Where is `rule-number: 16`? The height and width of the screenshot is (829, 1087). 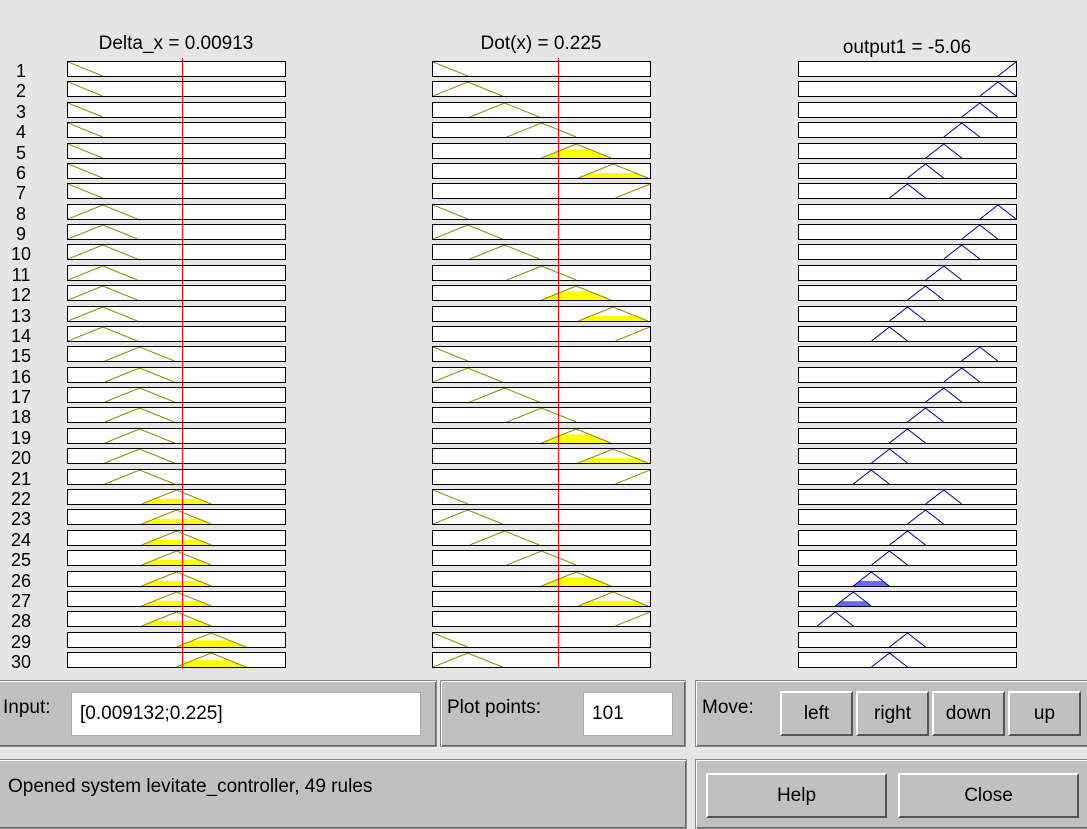 rule-number: 16 is located at coordinates (21, 377).